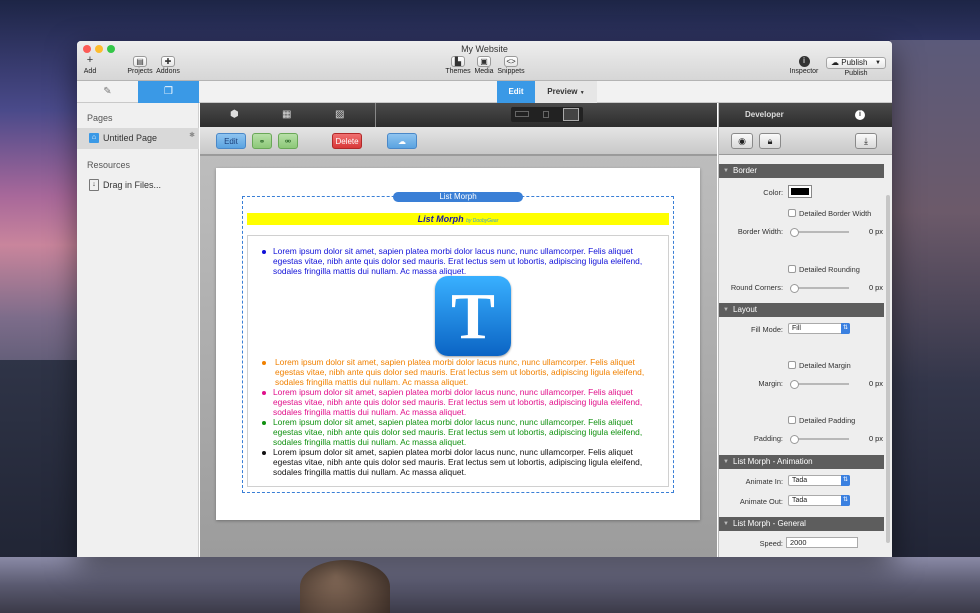  I want to click on projects-button: ▤ Projects, so click(140, 65).